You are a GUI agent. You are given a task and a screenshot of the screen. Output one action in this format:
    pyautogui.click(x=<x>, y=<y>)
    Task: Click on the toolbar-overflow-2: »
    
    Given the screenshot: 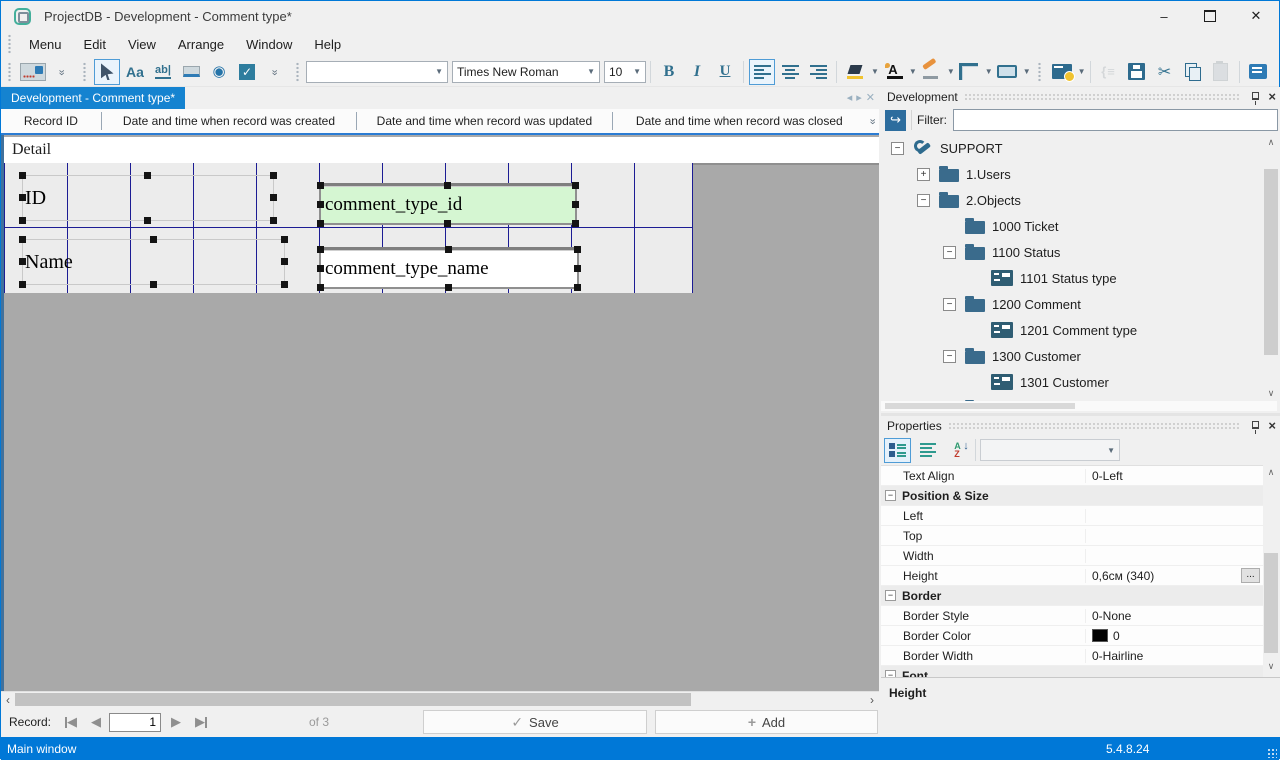 What is the action you would take?
    pyautogui.click(x=275, y=72)
    